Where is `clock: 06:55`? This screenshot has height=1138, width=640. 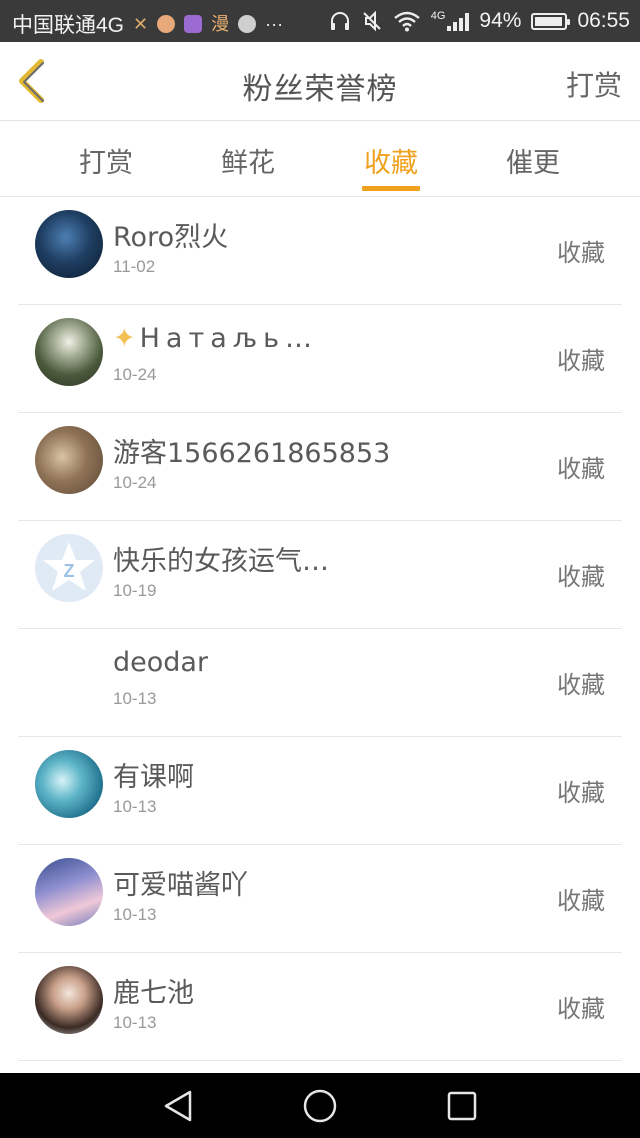
clock: 06:55 is located at coordinates (603, 20).